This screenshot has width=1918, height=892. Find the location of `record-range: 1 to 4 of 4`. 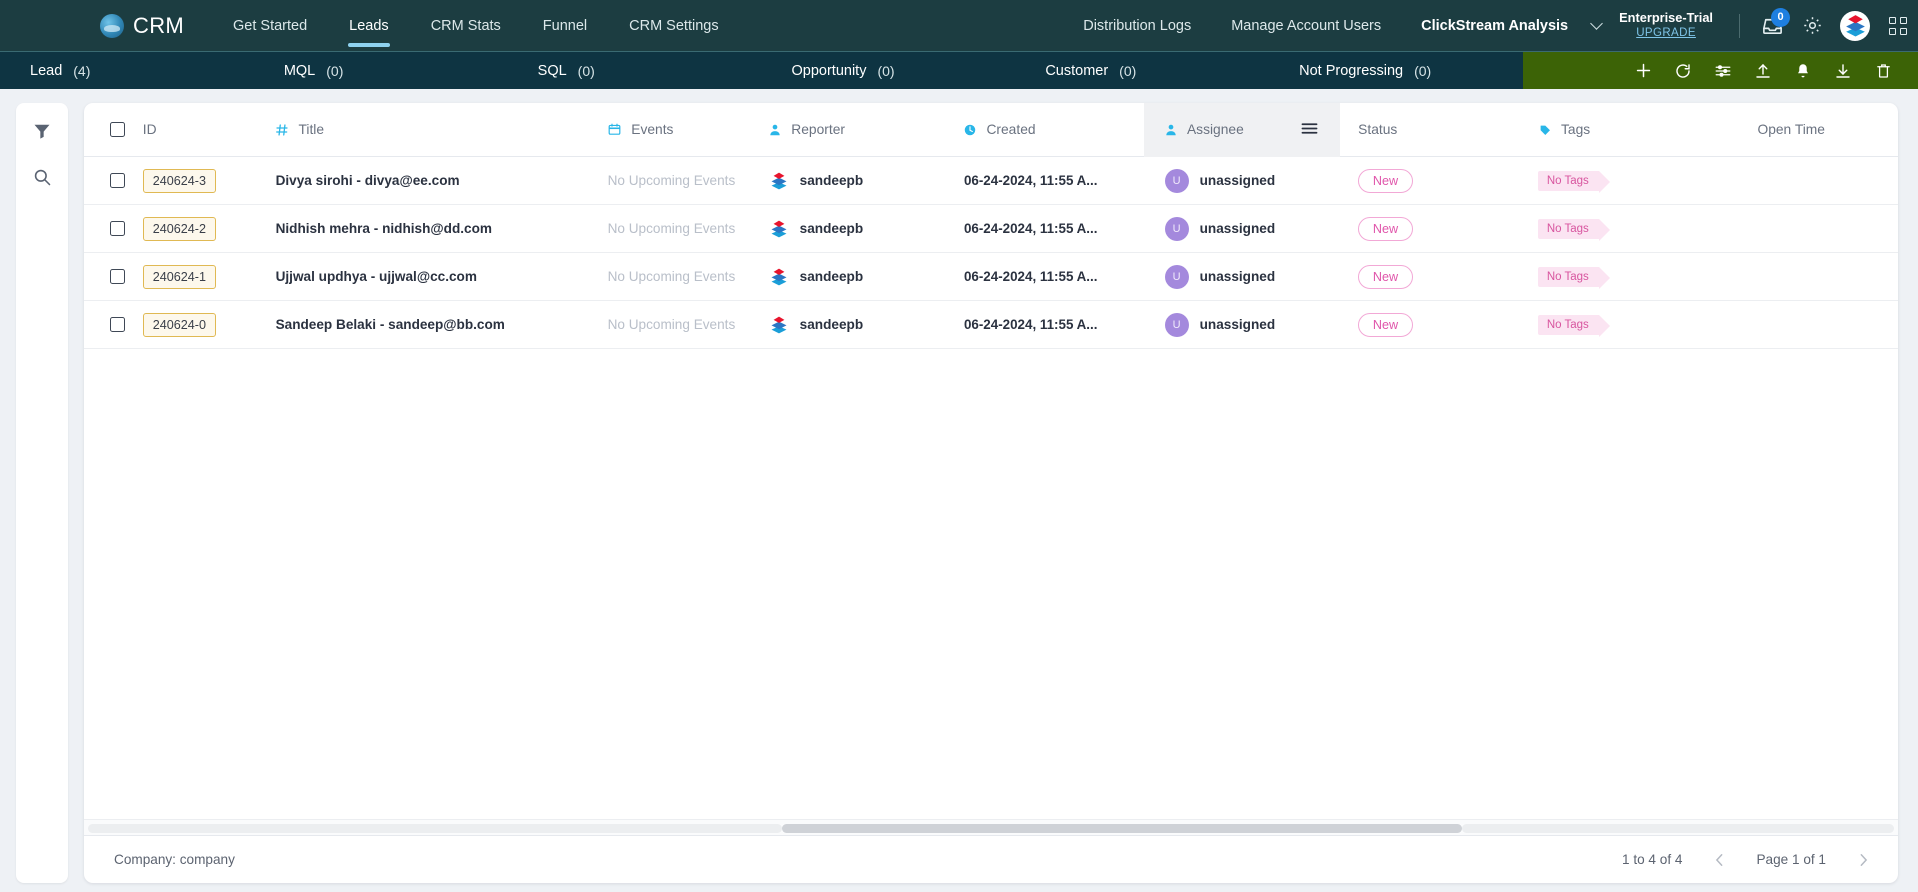

record-range: 1 to 4 of 4 is located at coordinates (1652, 859).